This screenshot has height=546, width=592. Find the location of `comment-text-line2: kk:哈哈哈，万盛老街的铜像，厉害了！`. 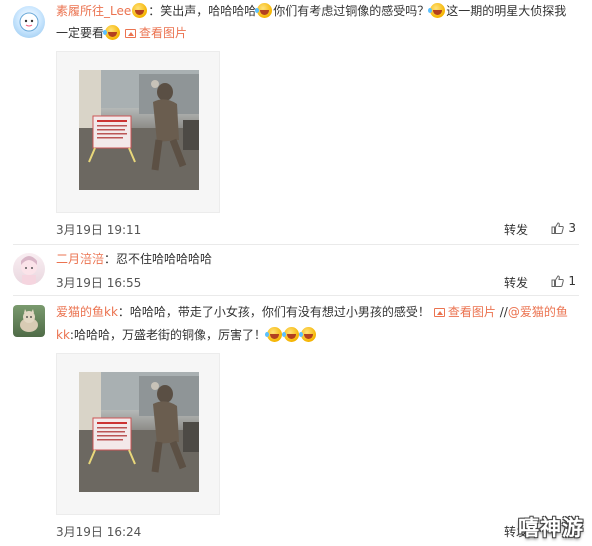

comment-text-line2: kk:哈哈哈，万盛老街的铜像，厉害了！ is located at coordinates (317, 335).